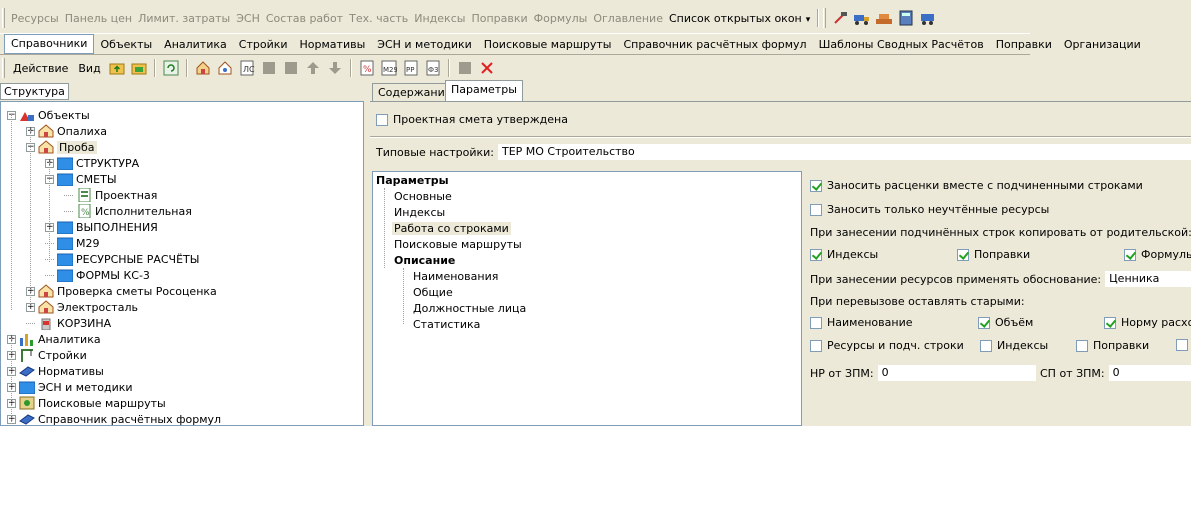 This screenshot has width=1191, height=512. I want to click on toolbar-tech-part: Тех. часть, so click(378, 18).